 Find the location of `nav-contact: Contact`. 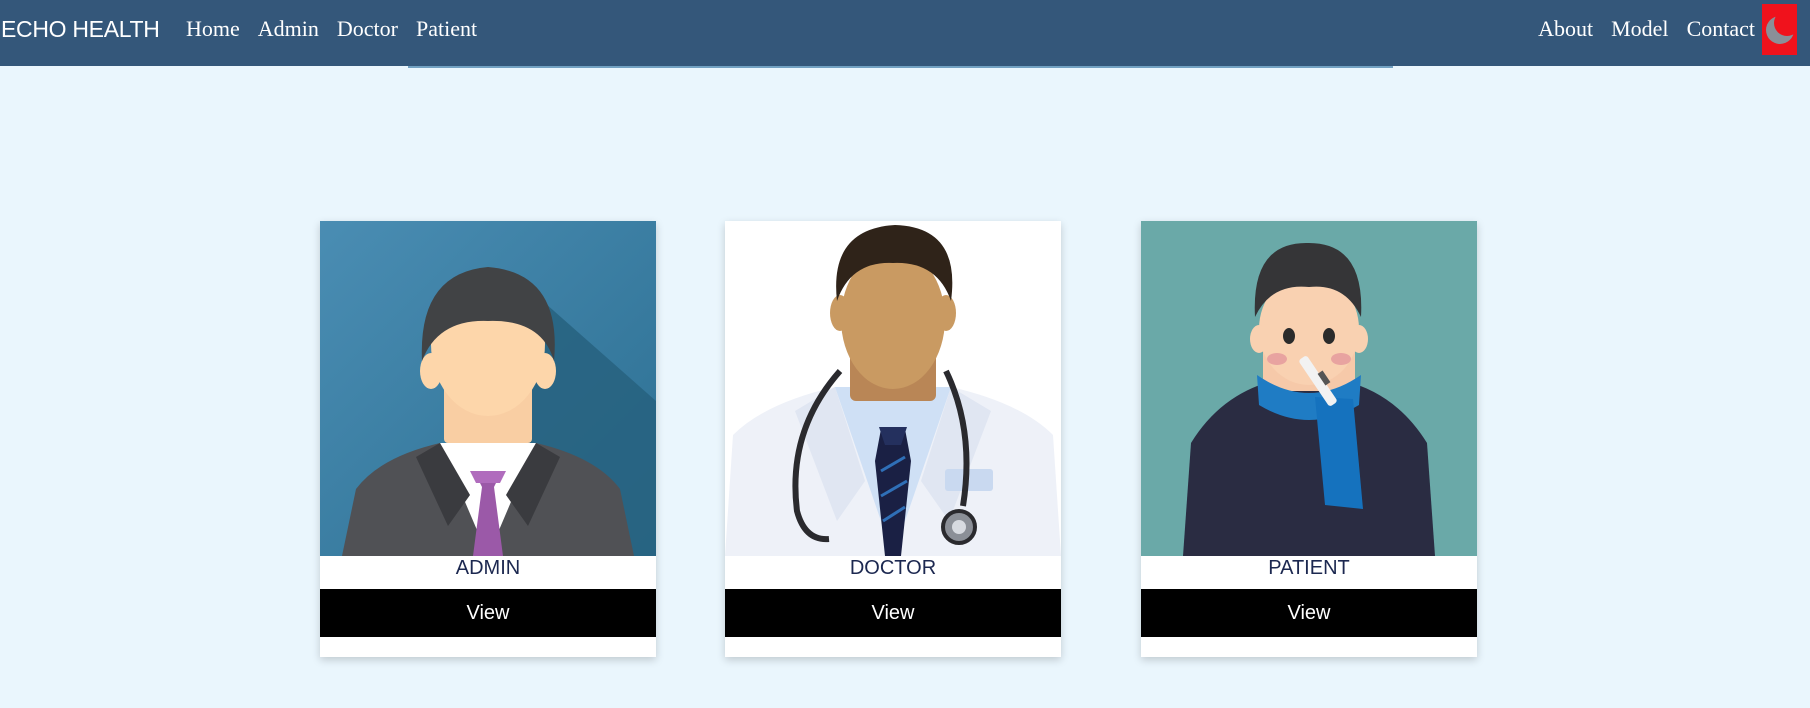

nav-contact: Contact is located at coordinates (1721, 29).